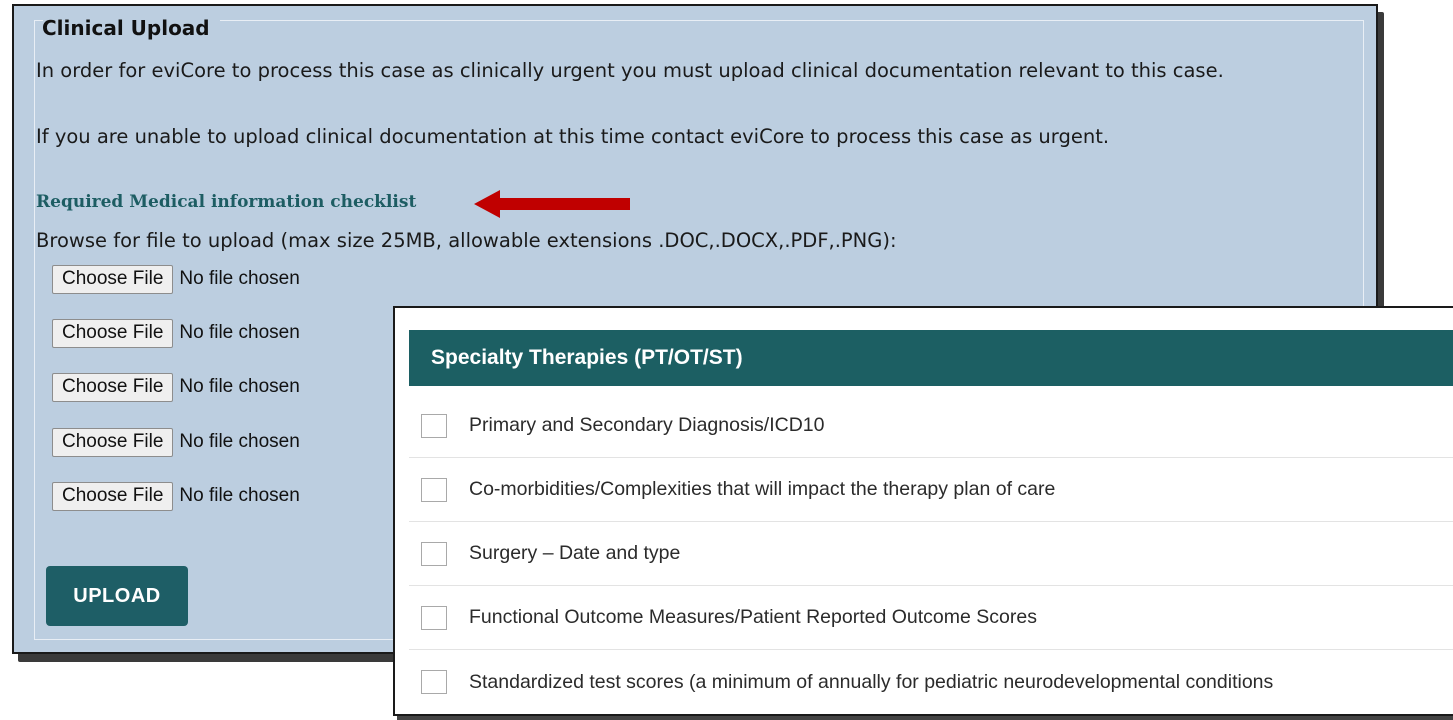 Image resolution: width=1453 pixels, height=720 pixels. I want to click on upload-button: UPLOAD, so click(117, 596).